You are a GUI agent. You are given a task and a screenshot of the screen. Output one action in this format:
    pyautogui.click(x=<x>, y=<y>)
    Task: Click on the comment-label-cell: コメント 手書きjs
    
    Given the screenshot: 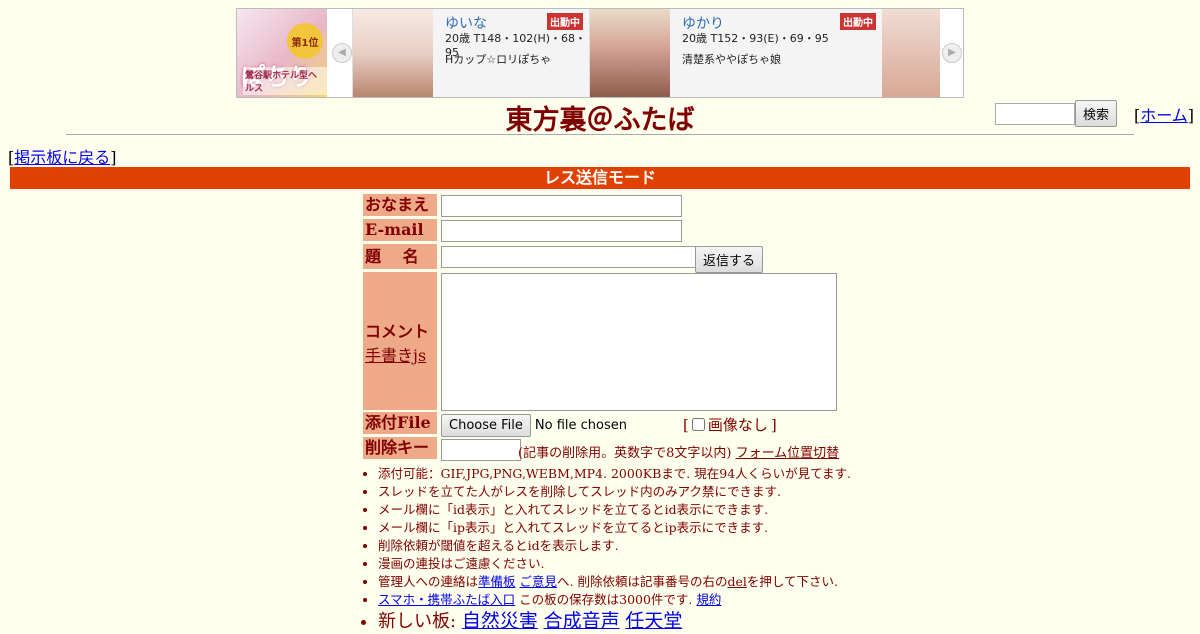 What is the action you would take?
    pyautogui.click(x=400, y=341)
    